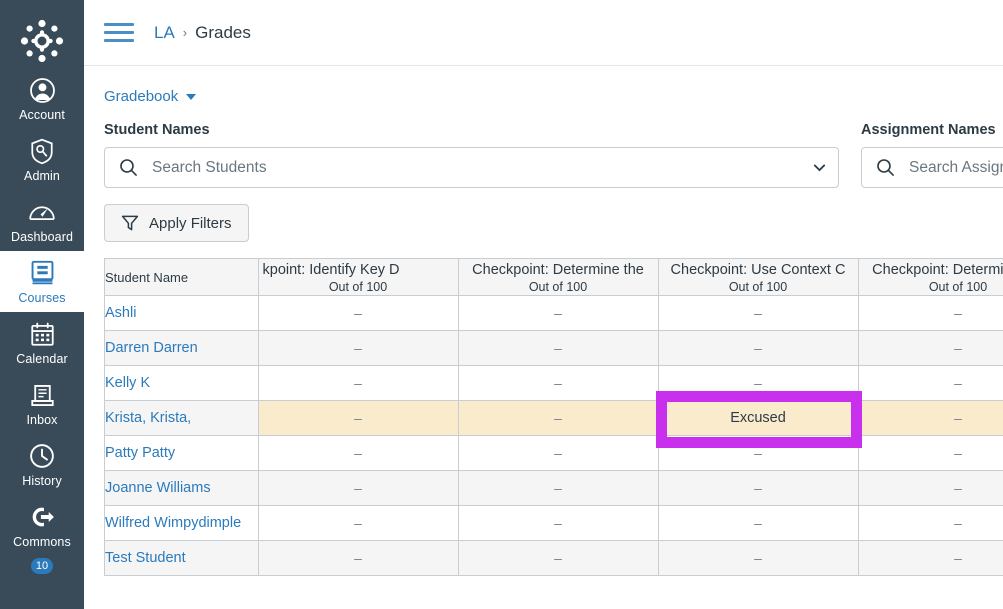 The image size is (1003, 609). Describe the element at coordinates (42, 273) in the screenshot. I see `book-icon` at that location.